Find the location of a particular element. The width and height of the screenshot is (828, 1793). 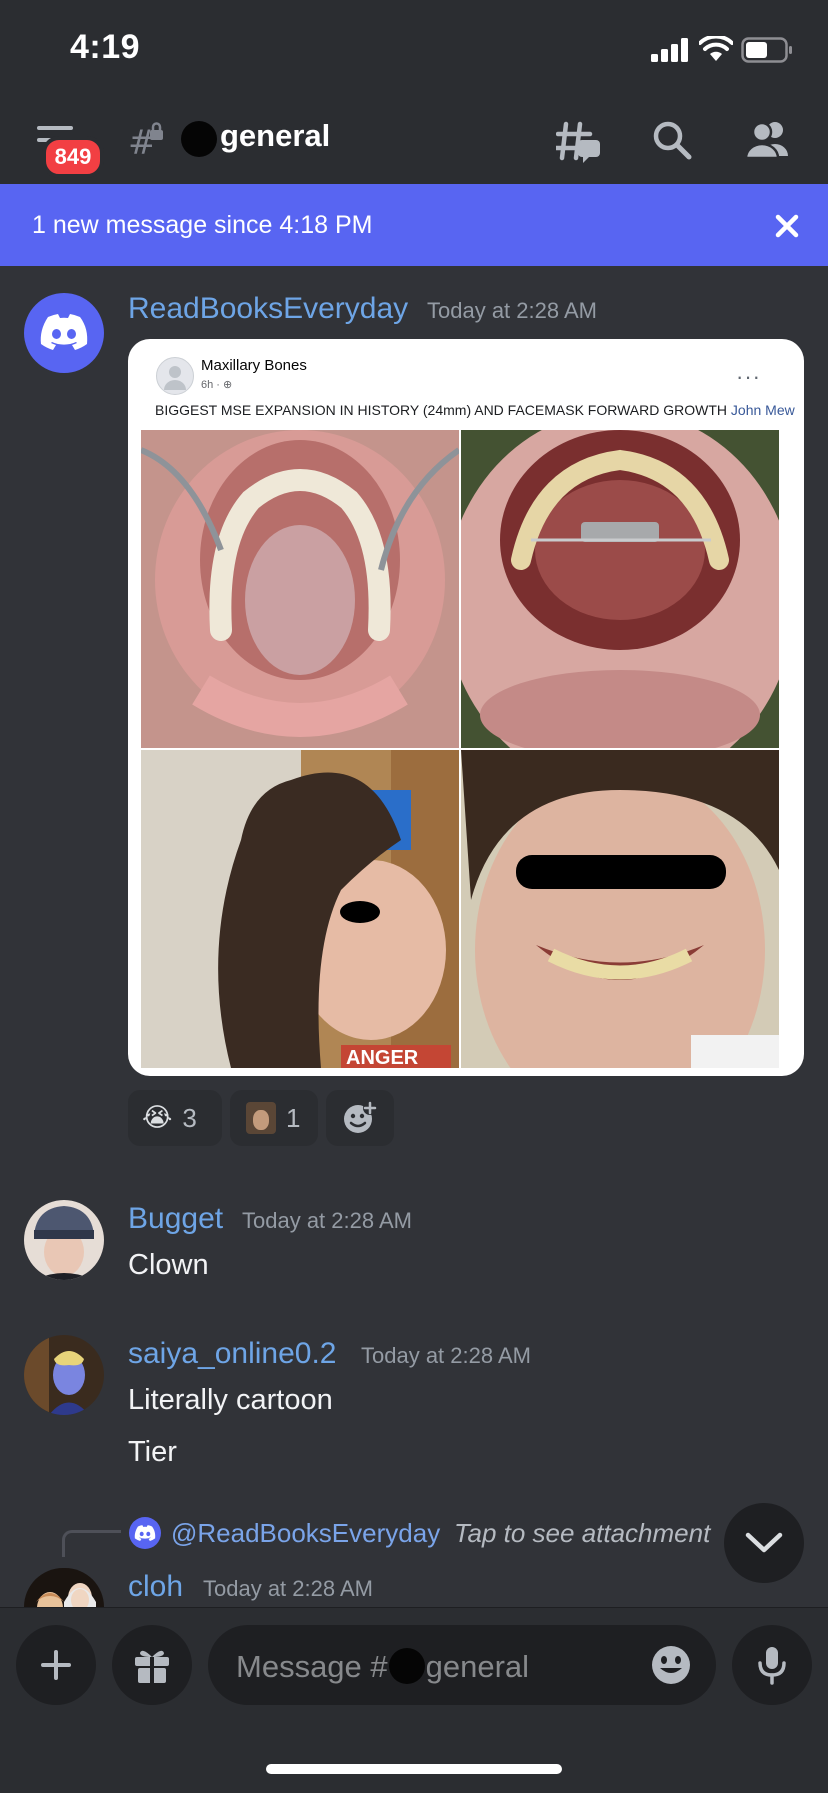

reply-mention: @ReadBooksEveryday is located at coordinates (305, 1533).